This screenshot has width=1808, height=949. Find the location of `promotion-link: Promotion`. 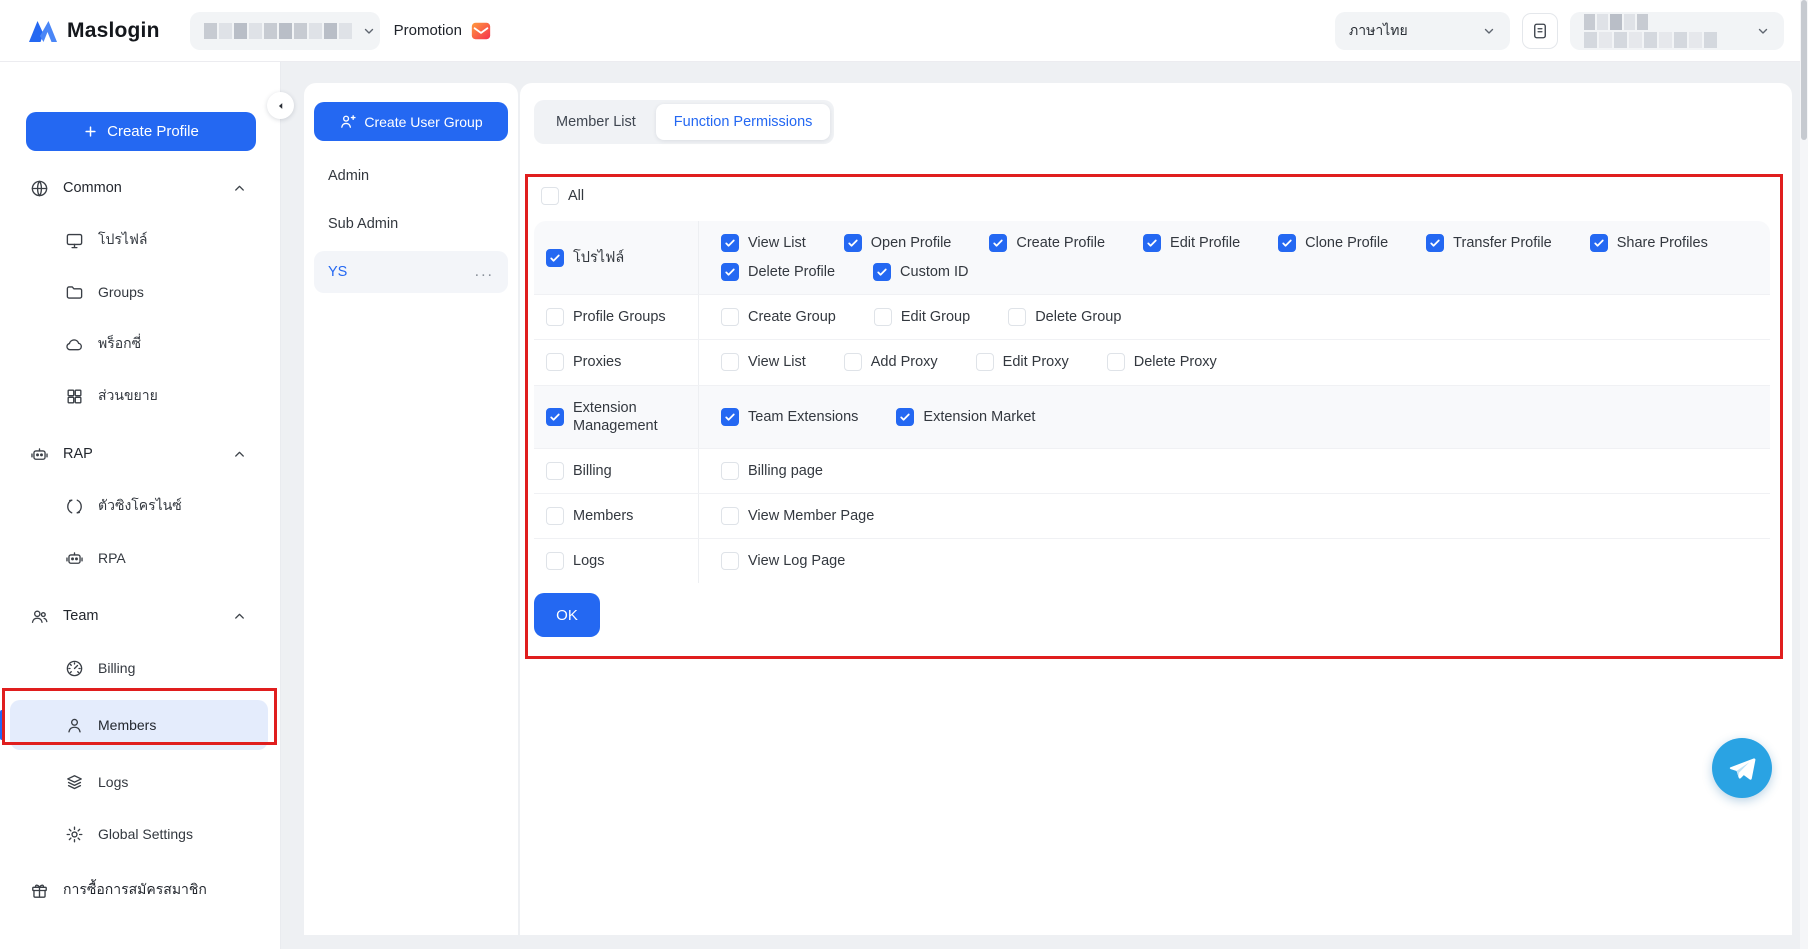

promotion-link: Promotion is located at coordinates (443, 31).